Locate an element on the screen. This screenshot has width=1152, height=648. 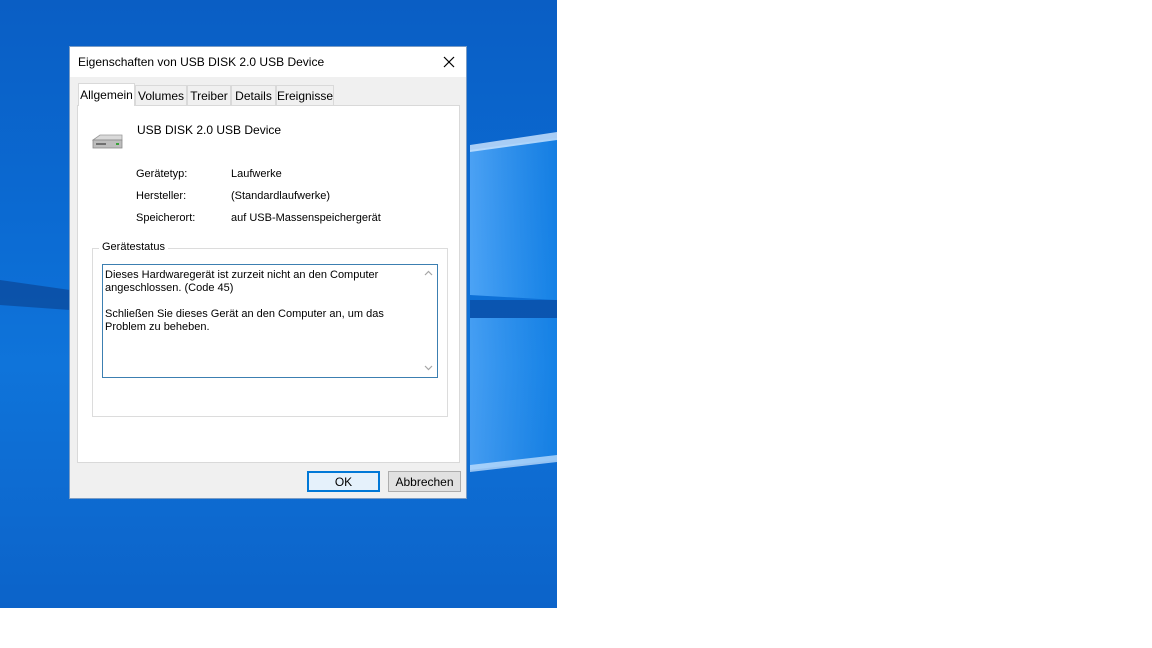
vertical-scrollbar is located at coordinates (428, 321).